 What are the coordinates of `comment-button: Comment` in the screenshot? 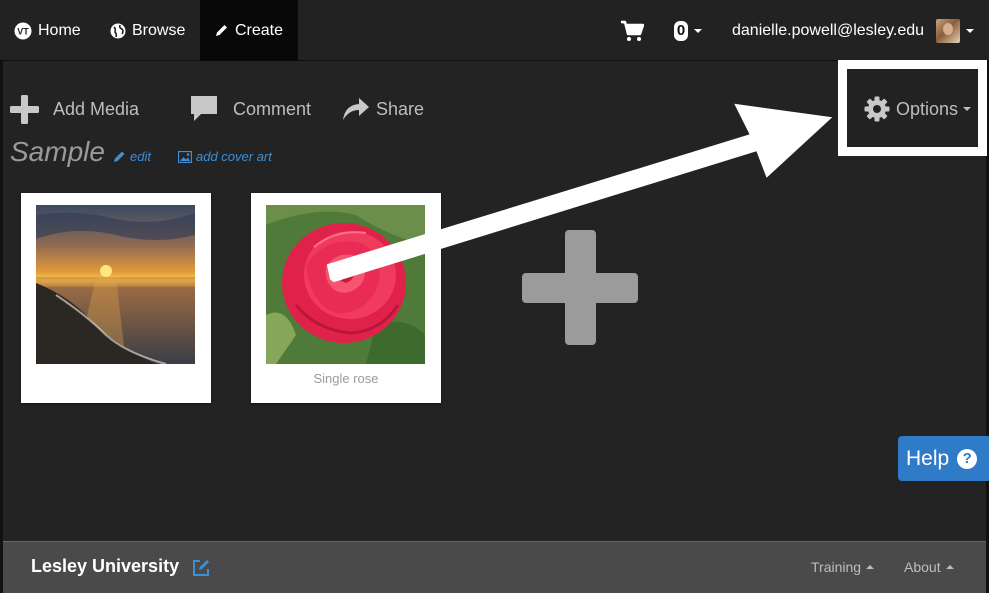 It's located at (250, 109).